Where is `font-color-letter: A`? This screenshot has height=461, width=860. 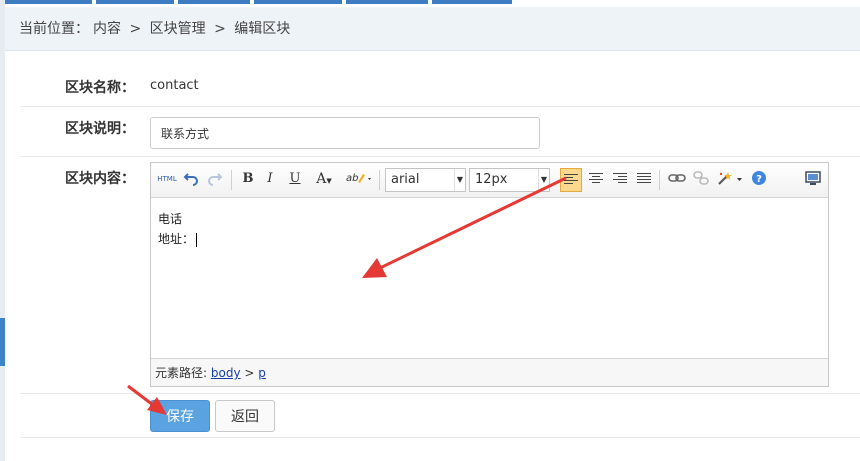
font-color-letter: A is located at coordinates (321, 179).